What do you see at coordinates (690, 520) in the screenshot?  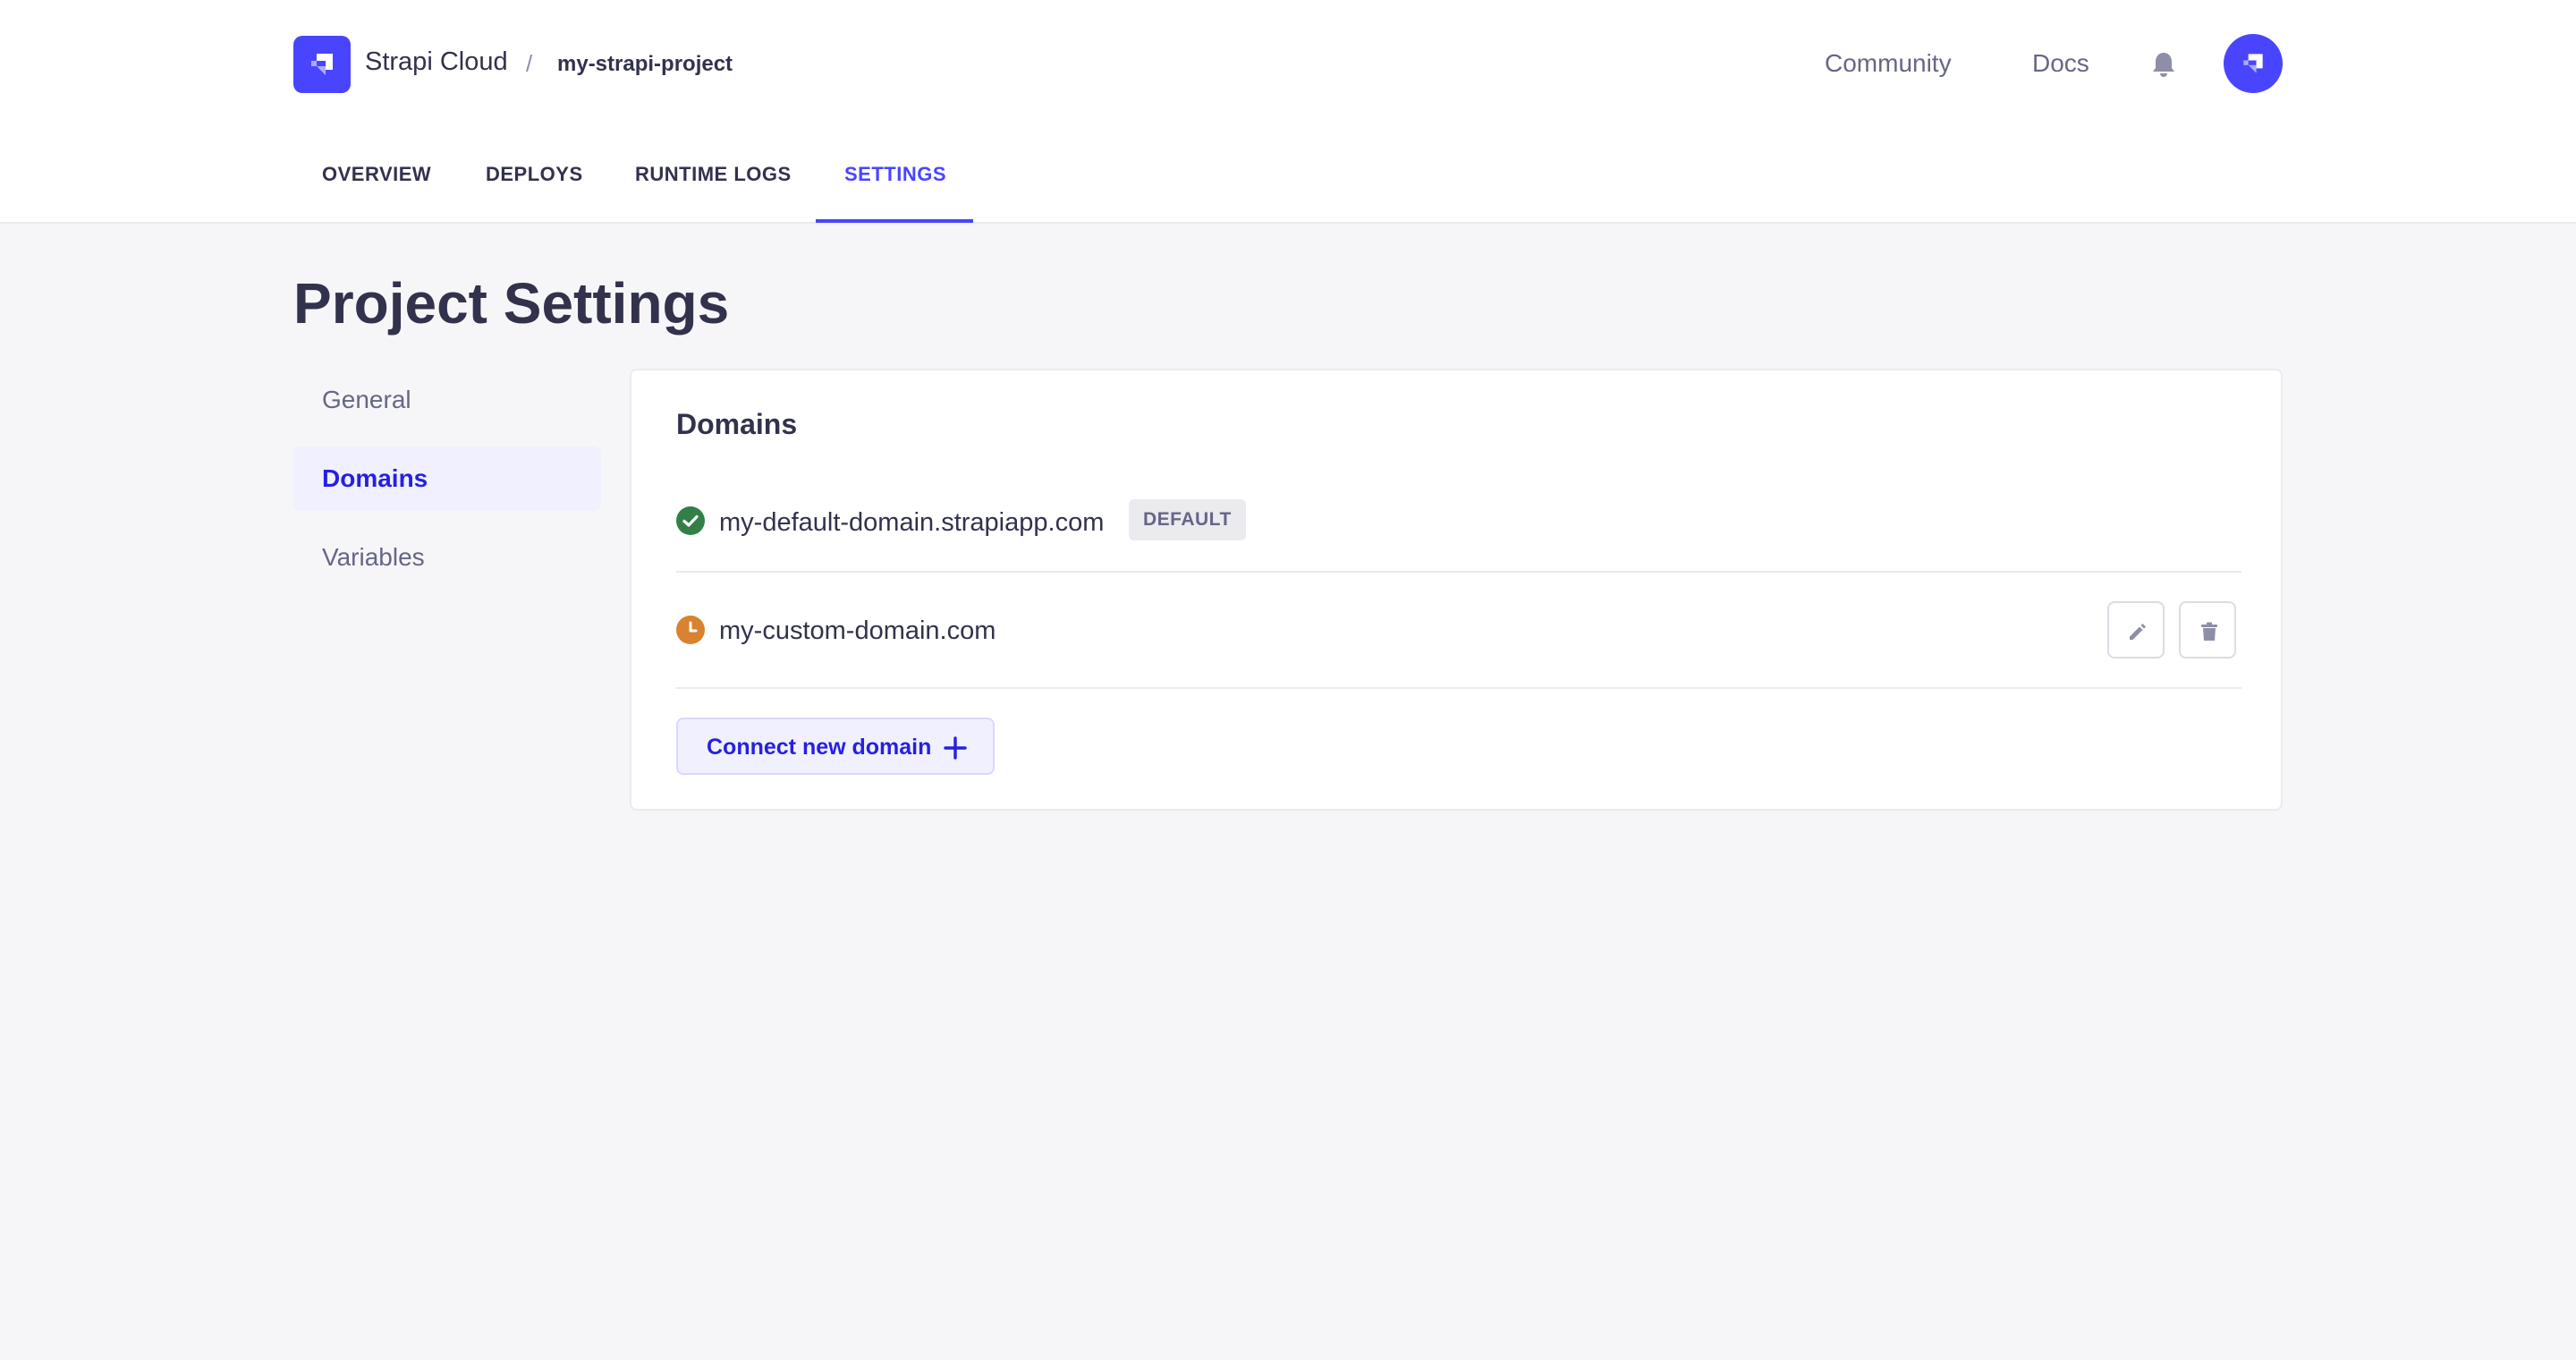 I see `check-circle-icon` at bounding box center [690, 520].